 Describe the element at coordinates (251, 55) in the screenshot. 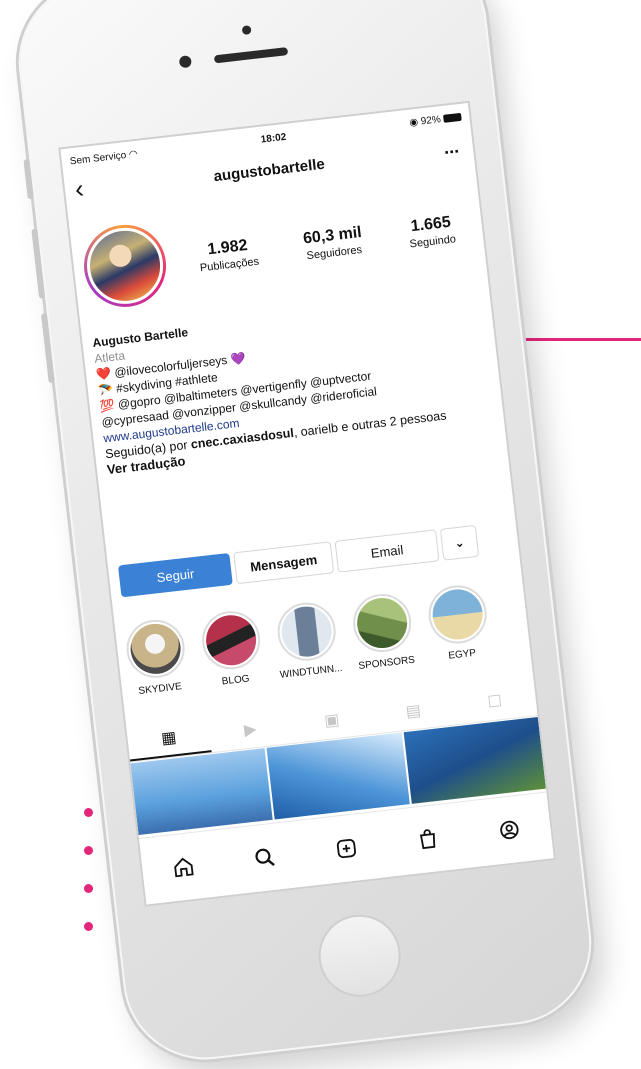

I see `earpiece-speaker` at that location.